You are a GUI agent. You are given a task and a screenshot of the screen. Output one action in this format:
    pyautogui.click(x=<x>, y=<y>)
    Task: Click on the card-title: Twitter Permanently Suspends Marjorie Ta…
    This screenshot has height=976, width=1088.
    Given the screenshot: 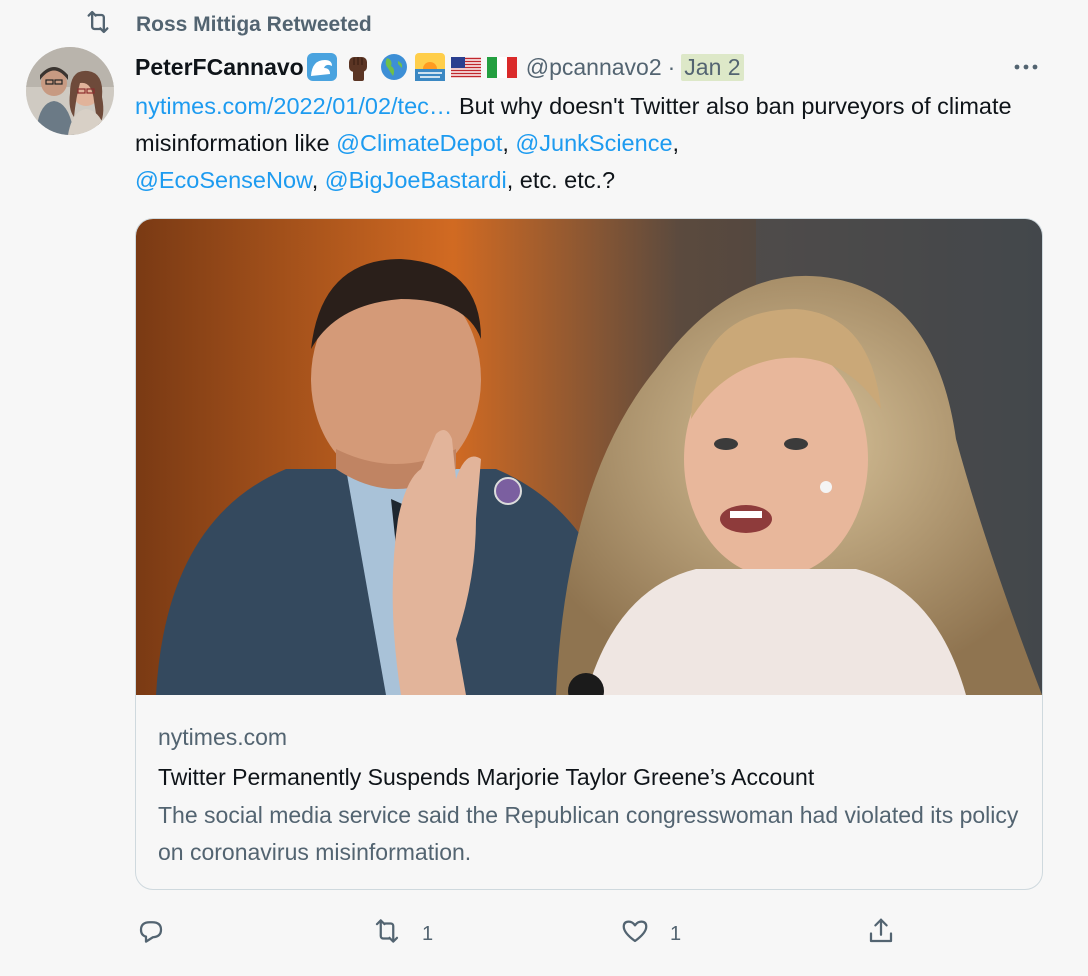 What is the action you would take?
    pyautogui.click(x=486, y=777)
    